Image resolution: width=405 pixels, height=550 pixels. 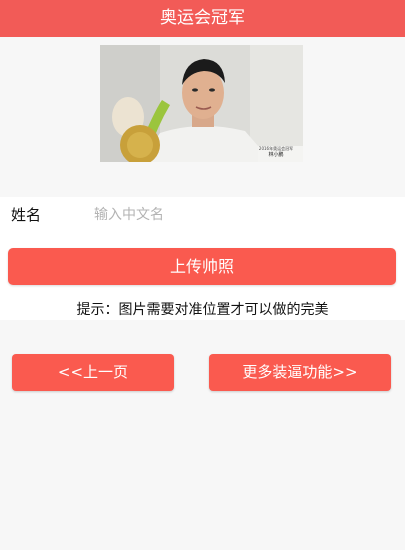 What do you see at coordinates (202, 310) in the screenshot?
I see `tip-text: 提示：图片需要对准位置才可以做的完美` at bounding box center [202, 310].